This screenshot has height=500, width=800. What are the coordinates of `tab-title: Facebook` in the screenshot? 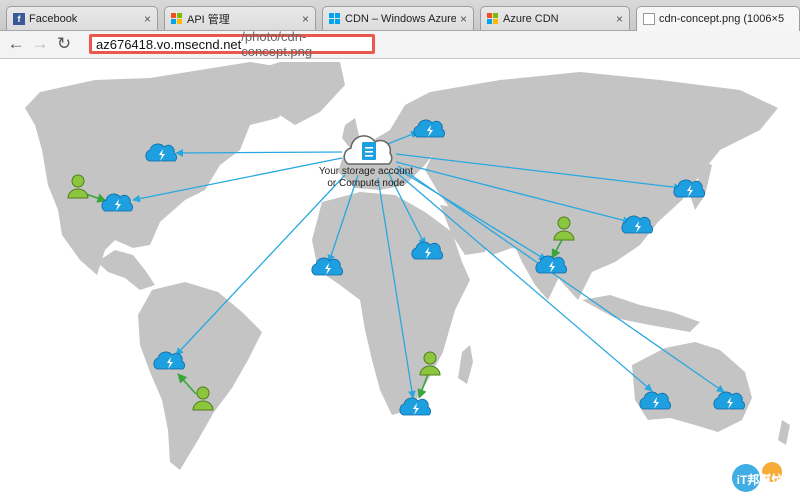 It's located at (53, 18).